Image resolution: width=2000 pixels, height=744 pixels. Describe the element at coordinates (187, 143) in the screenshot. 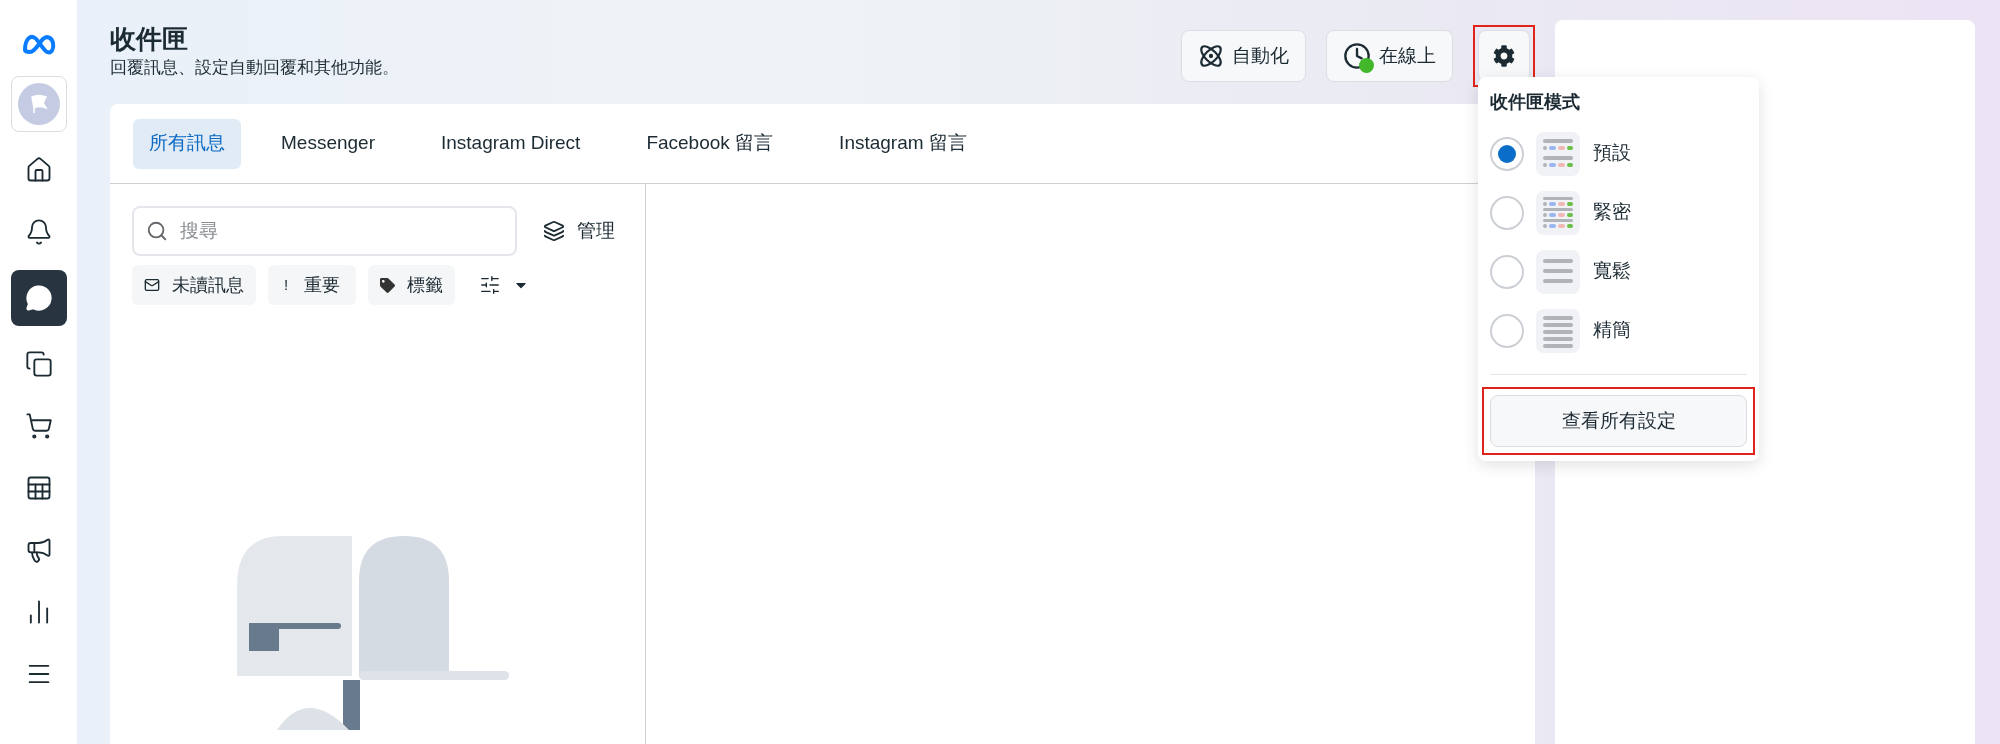

I see `channel-tab: 所有訊息` at that location.